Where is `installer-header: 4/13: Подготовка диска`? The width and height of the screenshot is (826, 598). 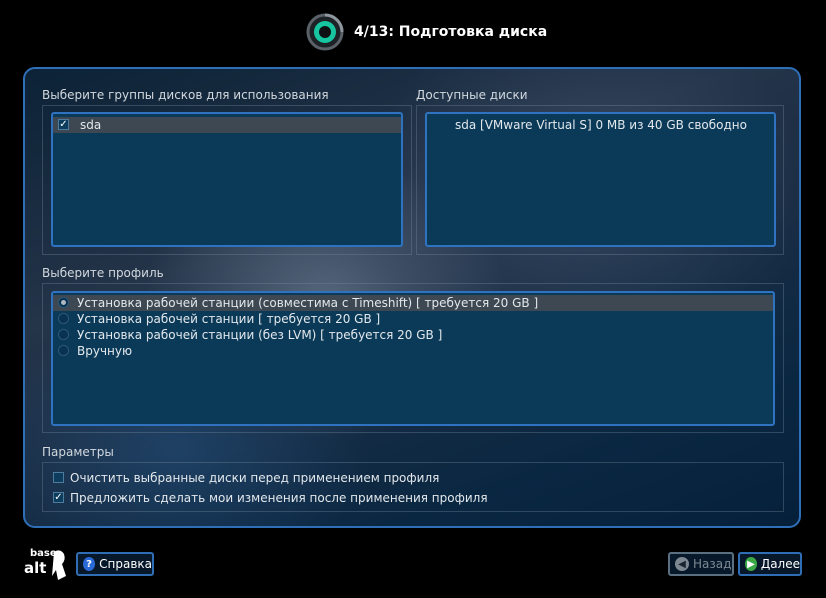
installer-header: 4/13: Подготовка диска is located at coordinates (413, 32).